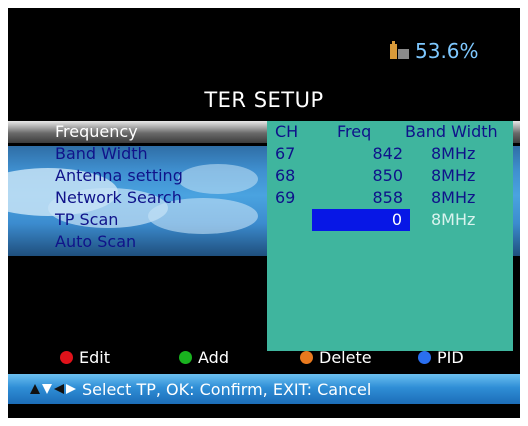  I want to click on battery-status: 53.6%, so click(434, 51).